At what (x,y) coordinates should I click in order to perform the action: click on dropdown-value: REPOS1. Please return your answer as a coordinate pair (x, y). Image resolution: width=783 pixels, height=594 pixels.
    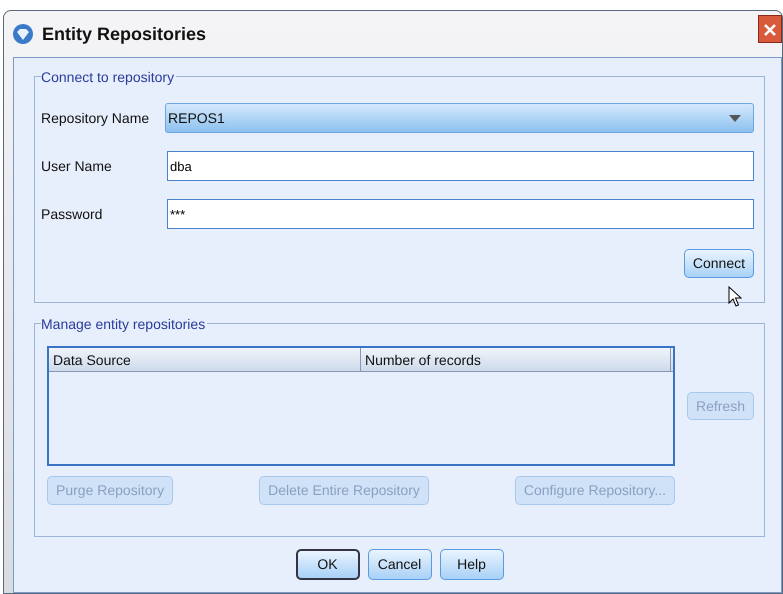
    Looking at the image, I should click on (196, 118).